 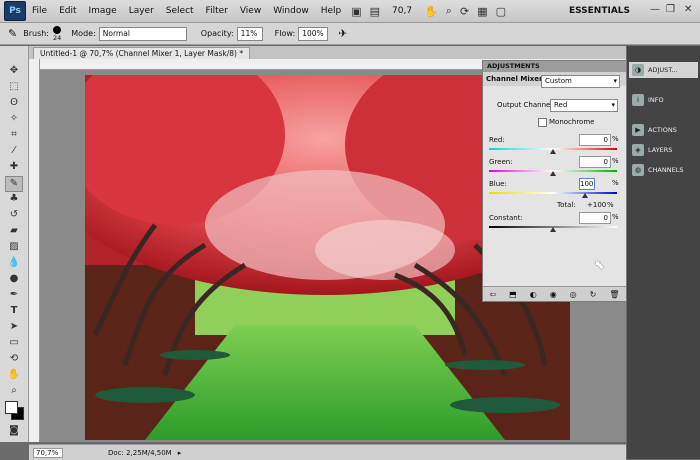 I want to click on clone-stamp-icon: ♣, so click(x=14, y=199).